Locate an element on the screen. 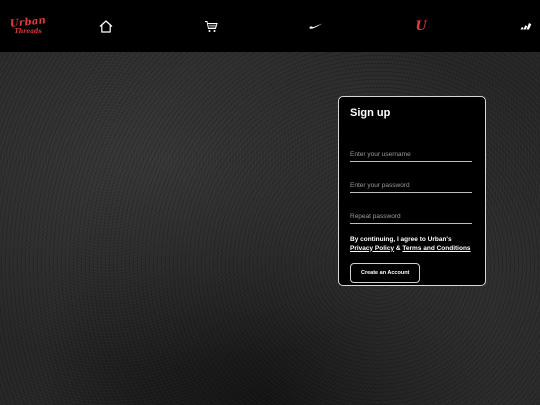 The height and width of the screenshot is (405, 540). username-input is located at coordinates (411, 156).